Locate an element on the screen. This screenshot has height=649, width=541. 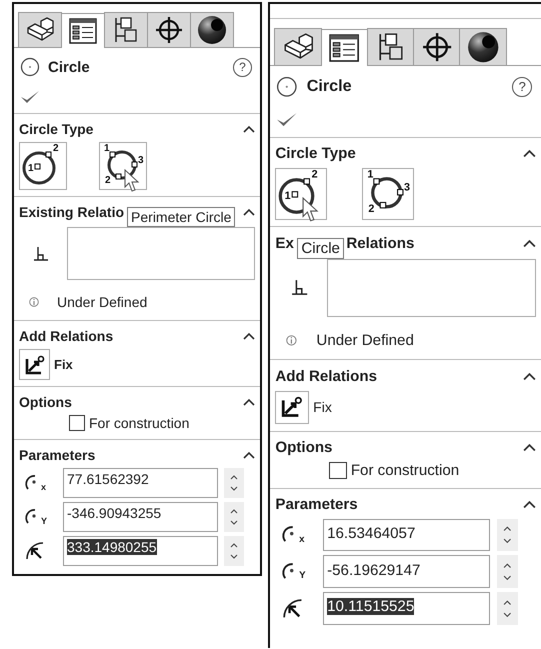
input-field: 16.53464057 is located at coordinates (406, 535).